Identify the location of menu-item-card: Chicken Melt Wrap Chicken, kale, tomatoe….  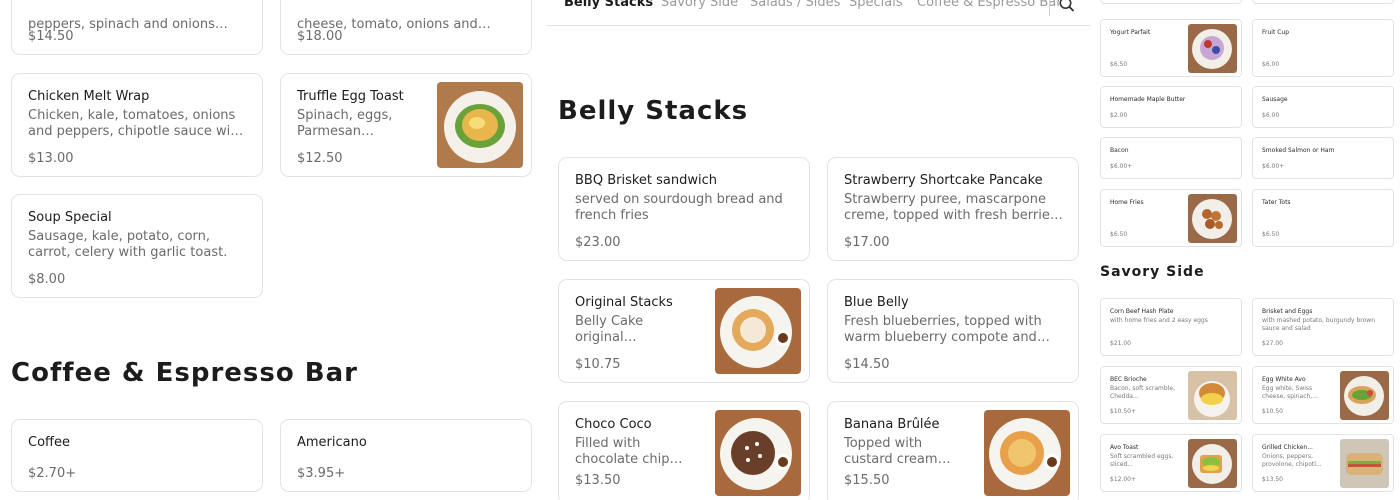
(137, 125).